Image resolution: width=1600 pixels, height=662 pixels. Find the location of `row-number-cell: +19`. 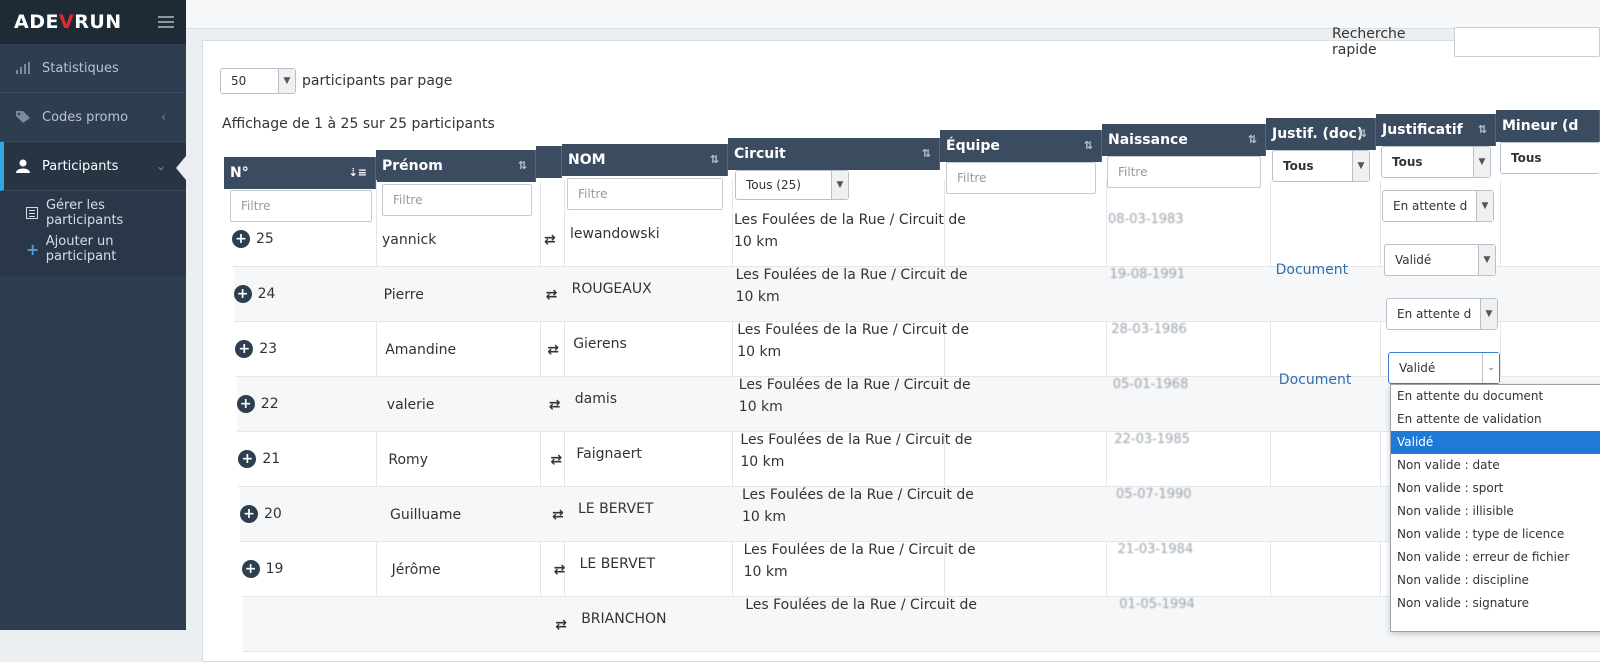

row-number-cell: +19 is located at coordinates (262, 569).